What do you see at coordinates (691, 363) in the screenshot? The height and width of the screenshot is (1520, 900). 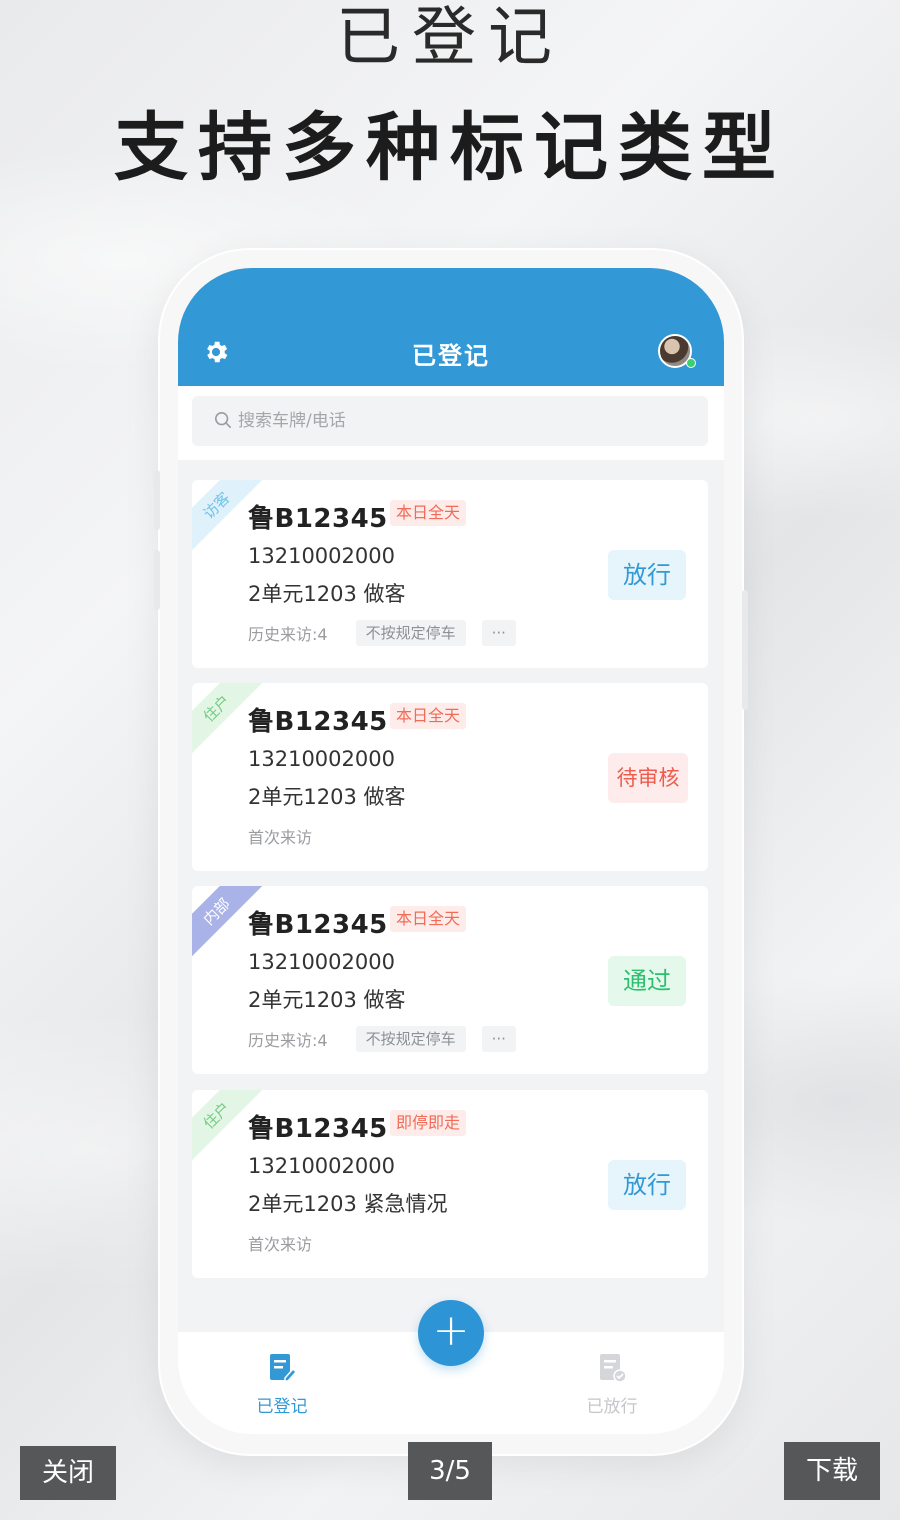 I see `online-status-dot` at bounding box center [691, 363].